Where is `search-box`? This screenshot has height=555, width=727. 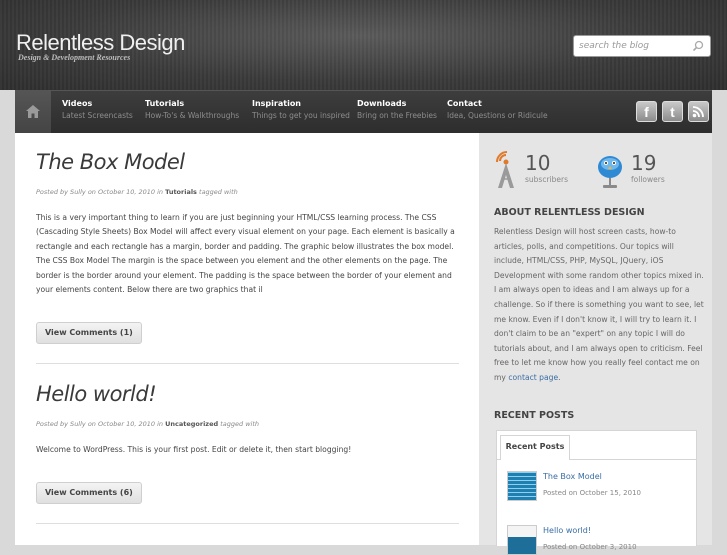
search-box is located at coordinates (642, 46).